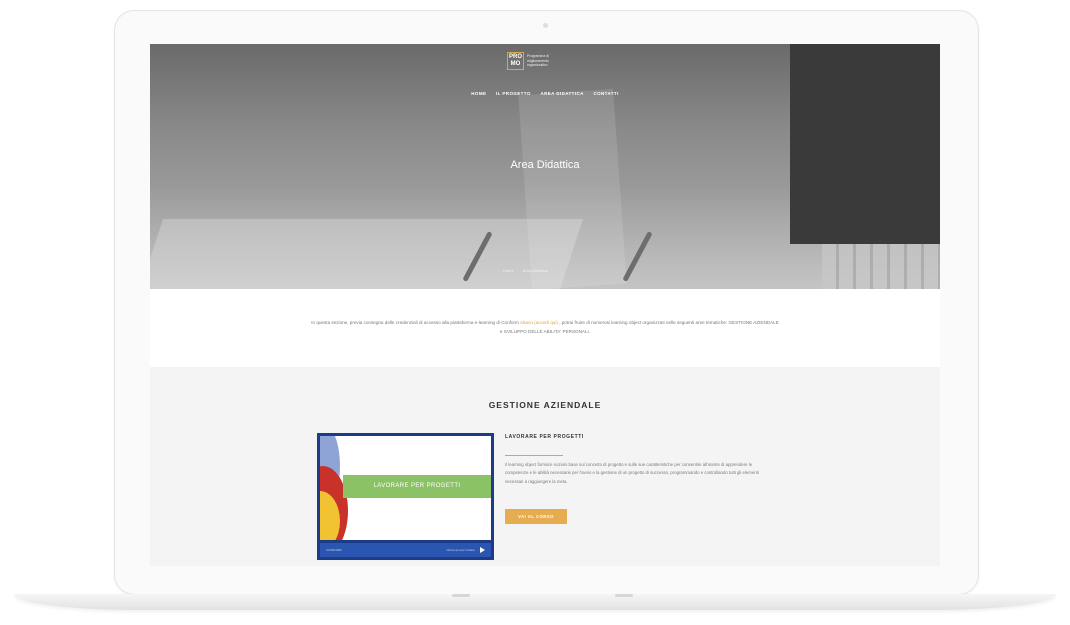  What do you see at coordinates (572, 188) in the screenshot?
I see `hero-notebook` at bounding box center [572, 188].